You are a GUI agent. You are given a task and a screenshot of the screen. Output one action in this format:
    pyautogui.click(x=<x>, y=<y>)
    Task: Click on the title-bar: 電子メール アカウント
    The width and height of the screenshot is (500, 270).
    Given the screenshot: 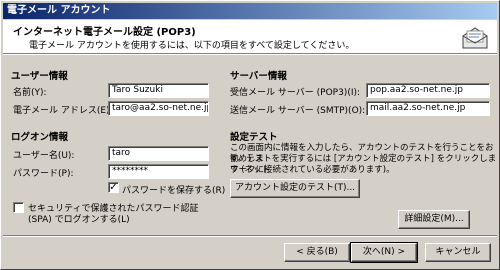 What is the action you would take?
    pyautogui.click(x=250, y=11)
    